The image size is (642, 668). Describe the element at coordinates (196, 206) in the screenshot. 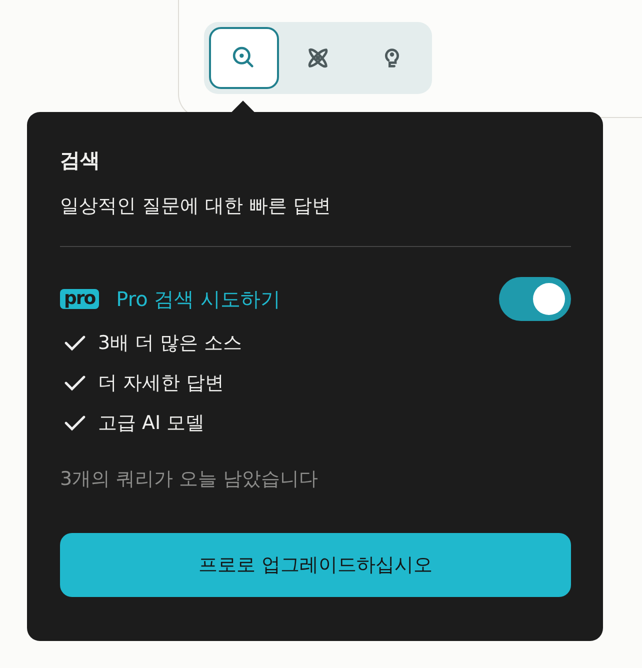

I see `popover-description: 일상적인 질문에 대한 빠른 답변` at that location.